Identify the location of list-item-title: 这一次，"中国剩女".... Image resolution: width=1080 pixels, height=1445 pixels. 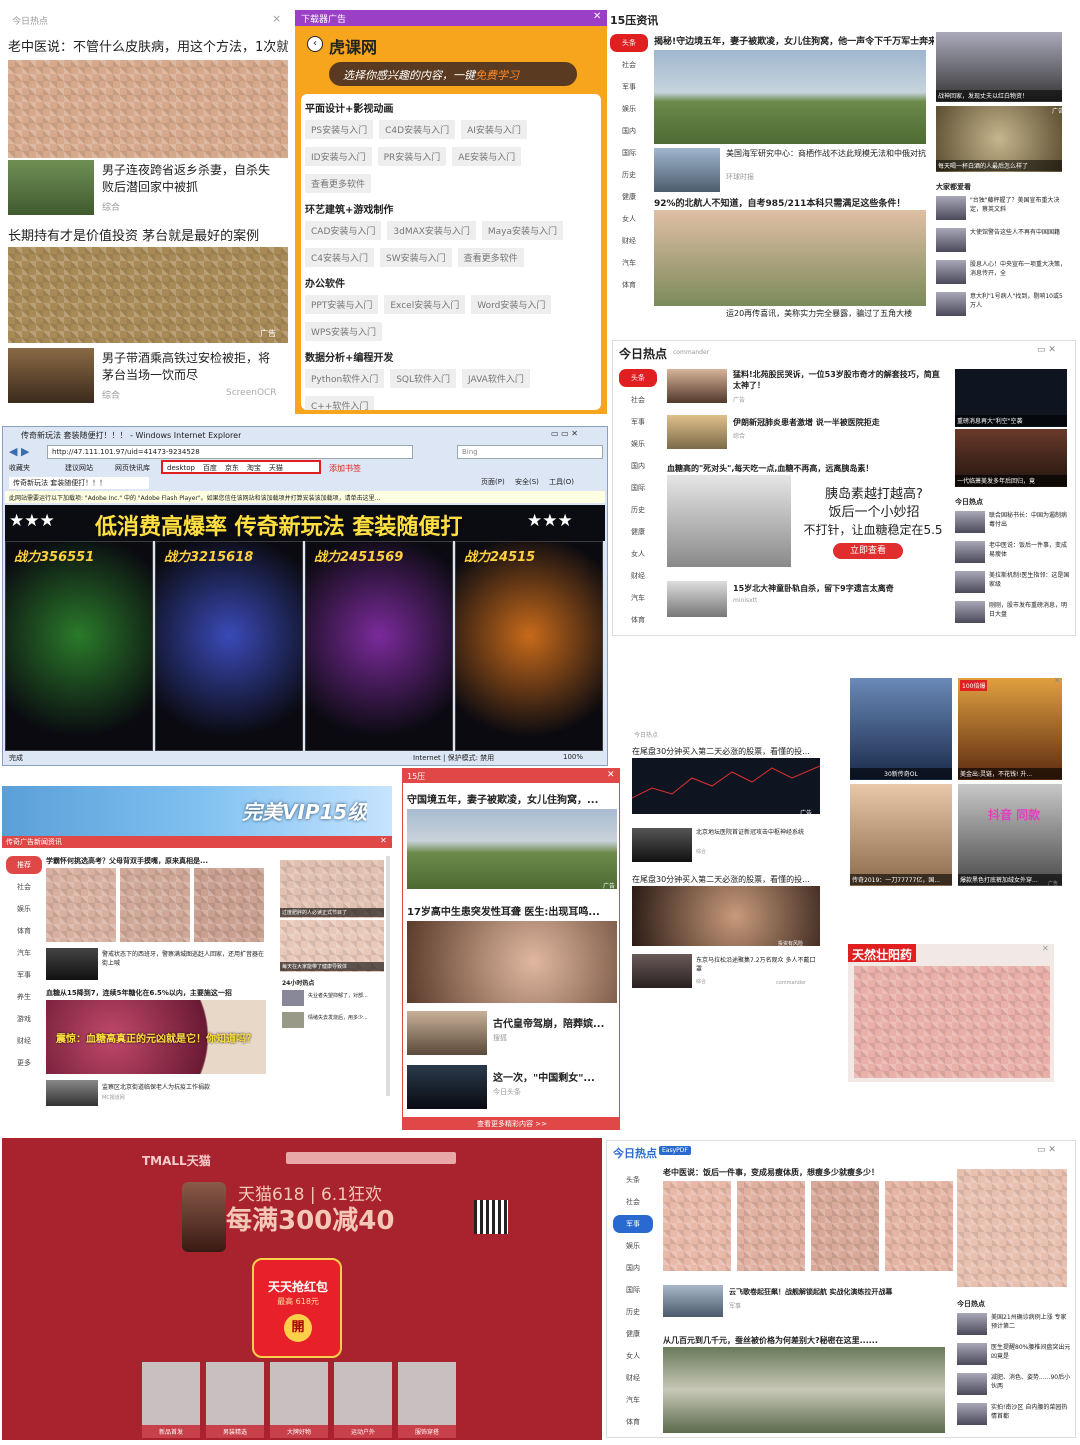
(555, 1076).